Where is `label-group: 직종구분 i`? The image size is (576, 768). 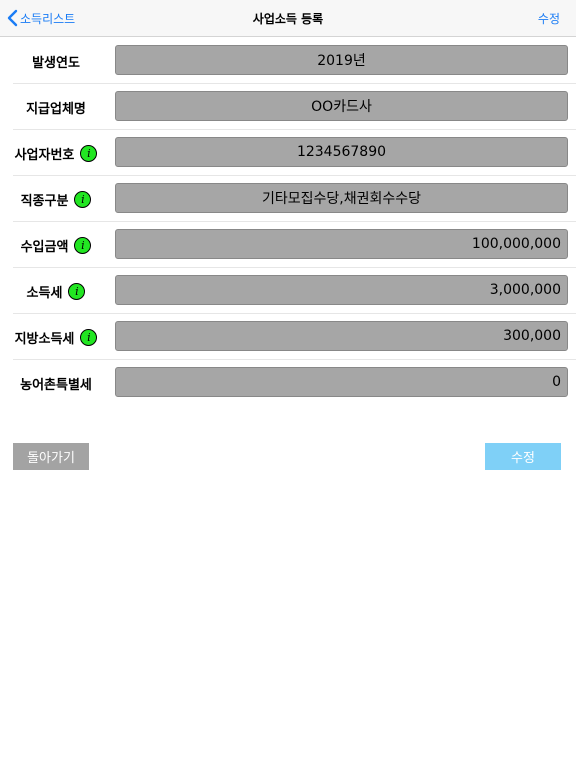 label-group: 직종구분 i is located at coordinates (56, 199).